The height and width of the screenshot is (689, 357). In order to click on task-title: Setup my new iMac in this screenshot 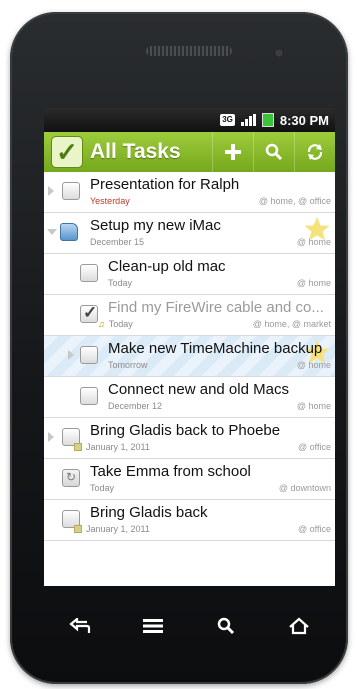, I will do `click(155, 225)`.